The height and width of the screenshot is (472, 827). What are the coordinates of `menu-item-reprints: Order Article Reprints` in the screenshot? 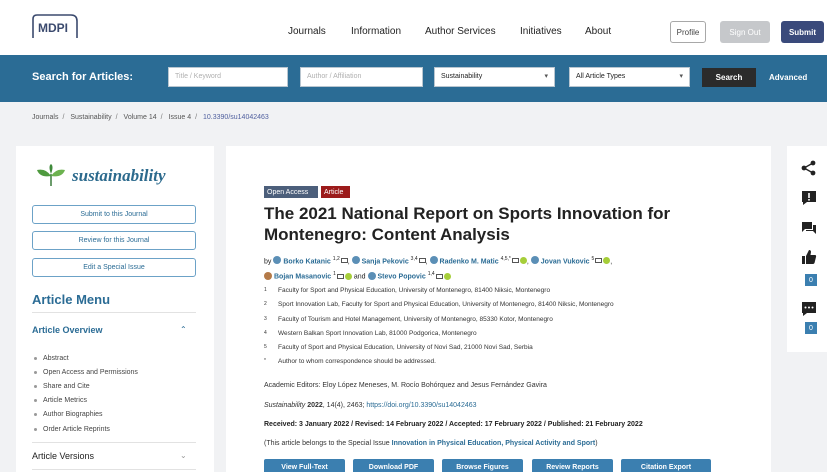 It's located at (86, 429).